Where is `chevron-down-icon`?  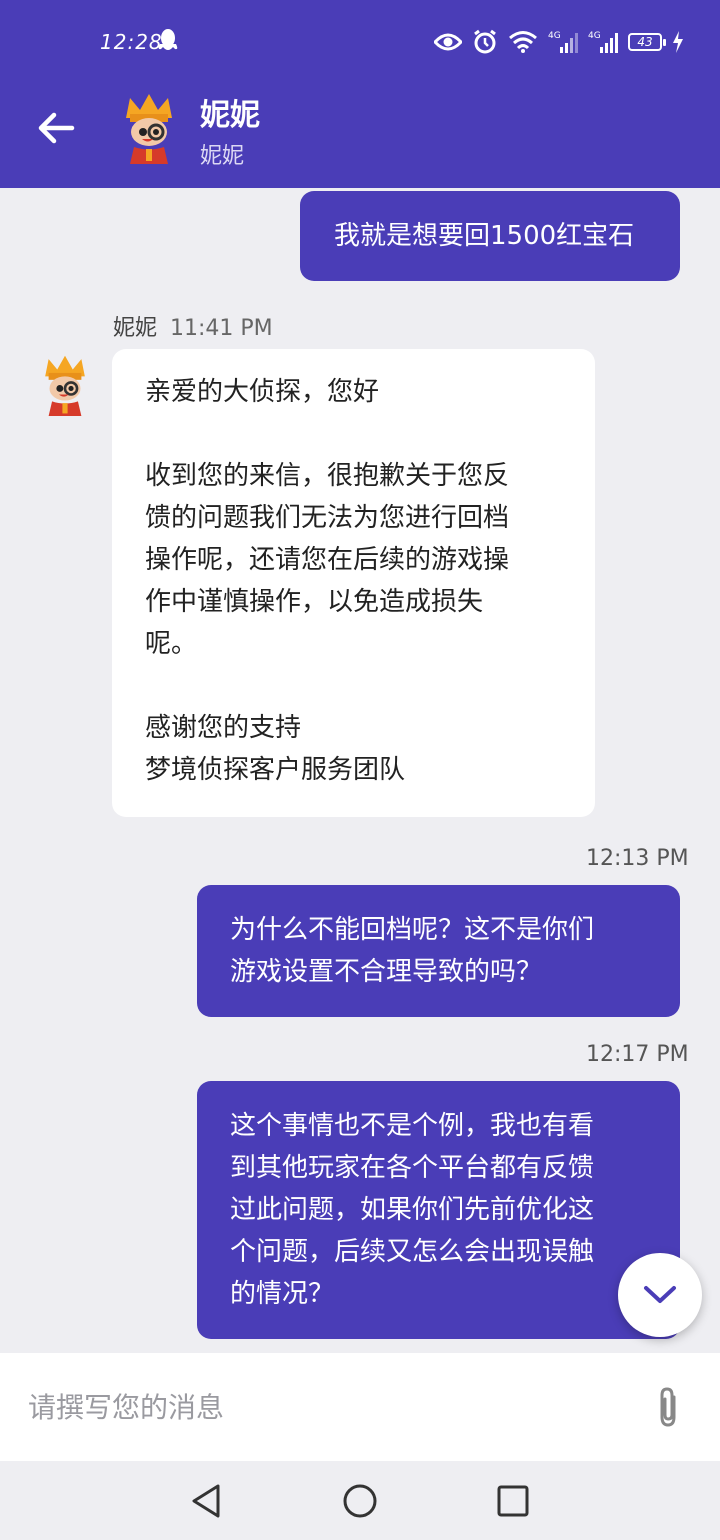 chevron-down-icon is located at coordinates (660, 1294).